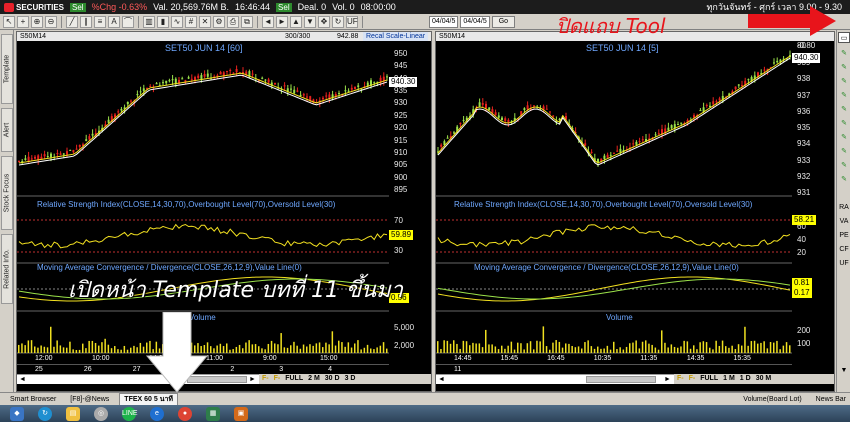 The width and height of the screenshot is (850, 422). What do you see at coordinates (149, 399) in the screenshot?
I see `tab-tfex-5min: TFEX 60 5 นาที` at bounding box center [149, 399].